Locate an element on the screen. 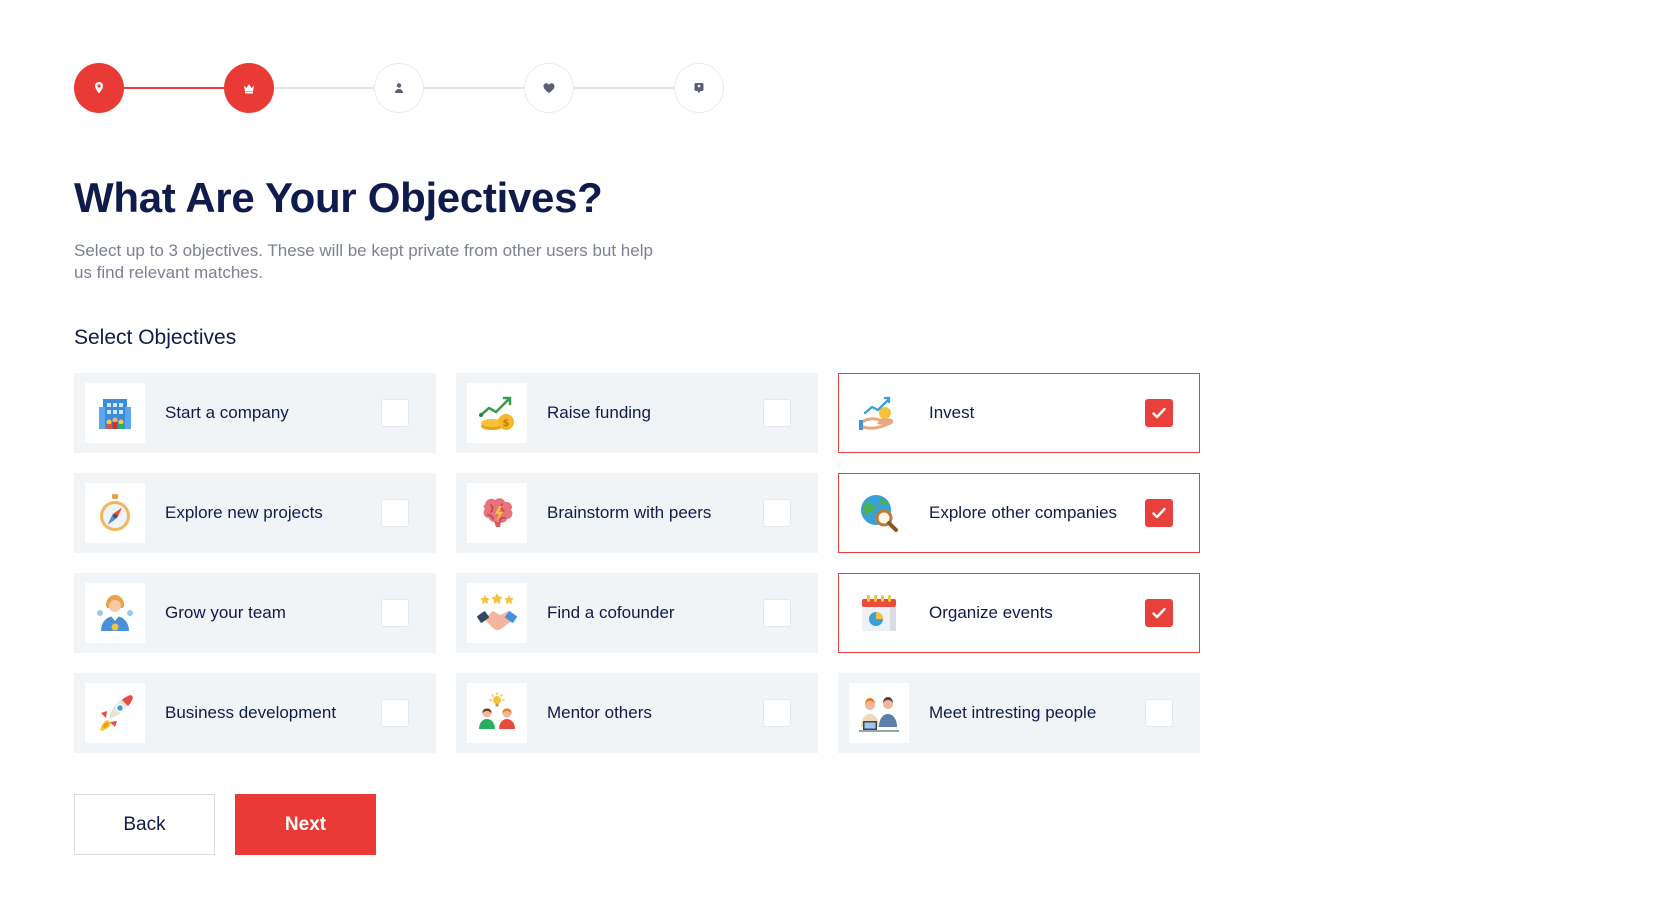  objective-card: $ Raise funding is located at coordinates (637, 413).